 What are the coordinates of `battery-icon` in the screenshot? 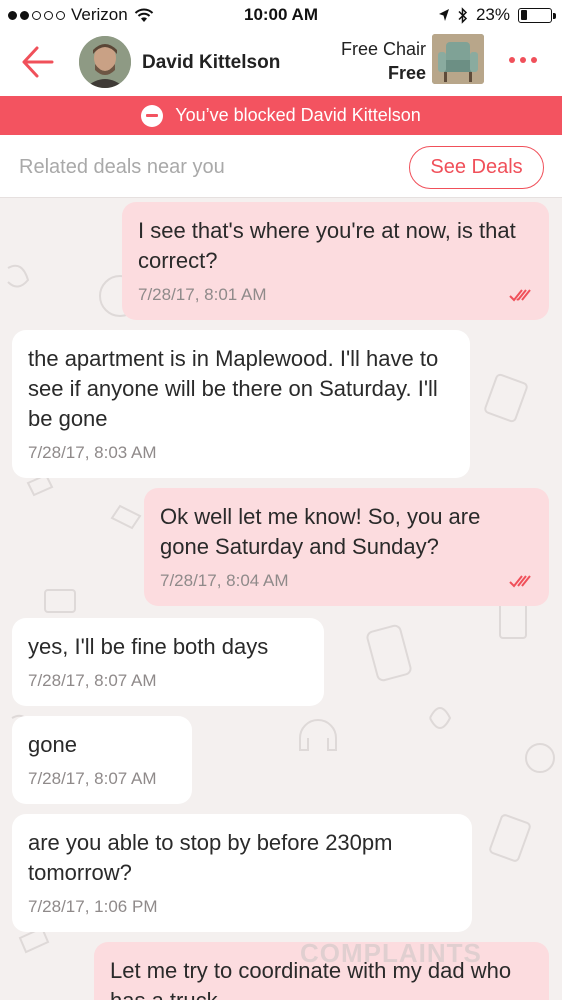 It's located at (537, 15).